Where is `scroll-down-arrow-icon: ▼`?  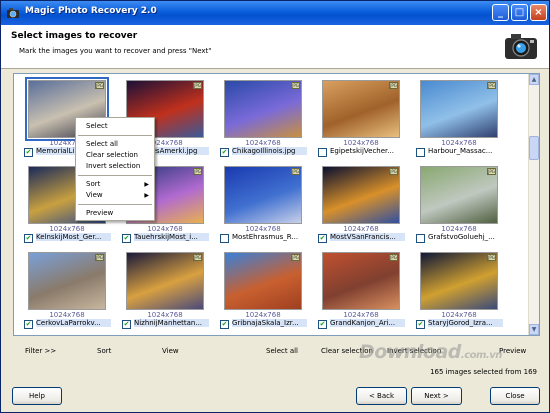 scroll-down-arrow-icon: ▼ is located at coordinates (534, 329).